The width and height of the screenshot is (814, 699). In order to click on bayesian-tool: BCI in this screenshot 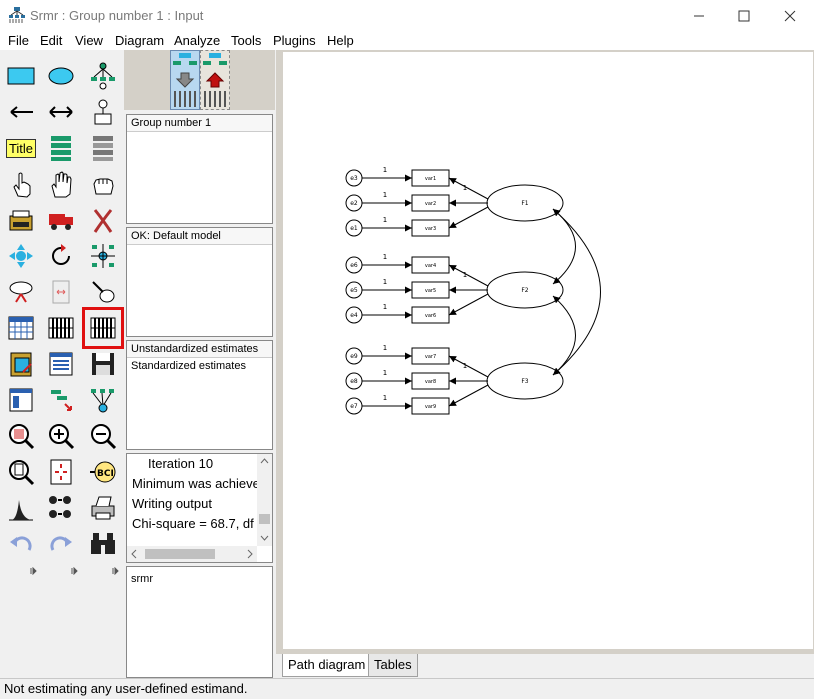, I will do `click(103, 472)`.